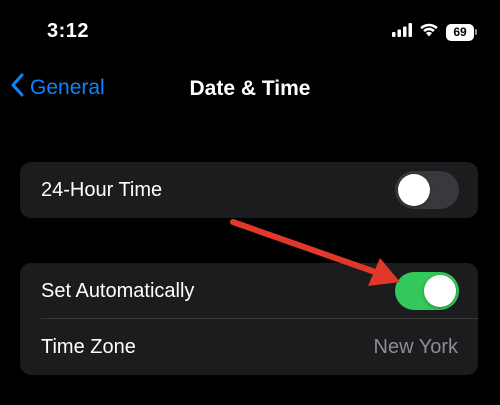 The image size is (500, 405). I want to click on toggle-set-automatically, so click(427, 291).